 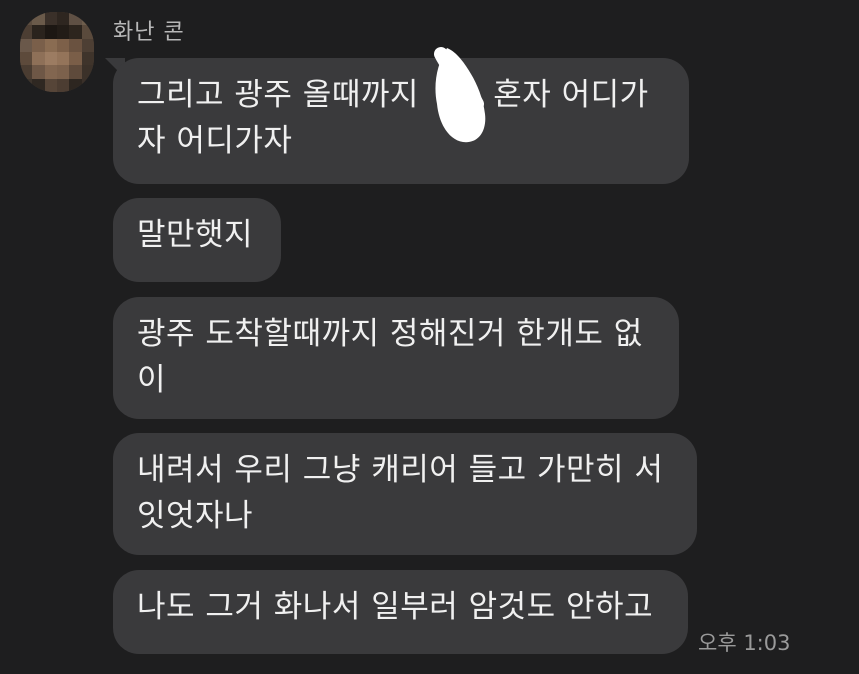 What do you see at coordinates (400, 470) in the screenshot?
I see `message-line: 내려서 우리 그냥 캐리어 들고 가만히 서` at bounding box center [400, 470].